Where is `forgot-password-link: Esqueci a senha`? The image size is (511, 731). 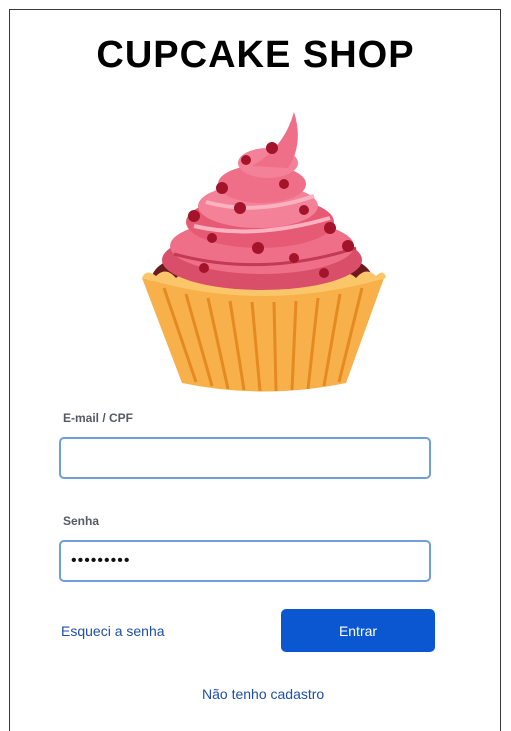 forgot-password-link: Esqueci a senha is located at coordinates (113, 631).